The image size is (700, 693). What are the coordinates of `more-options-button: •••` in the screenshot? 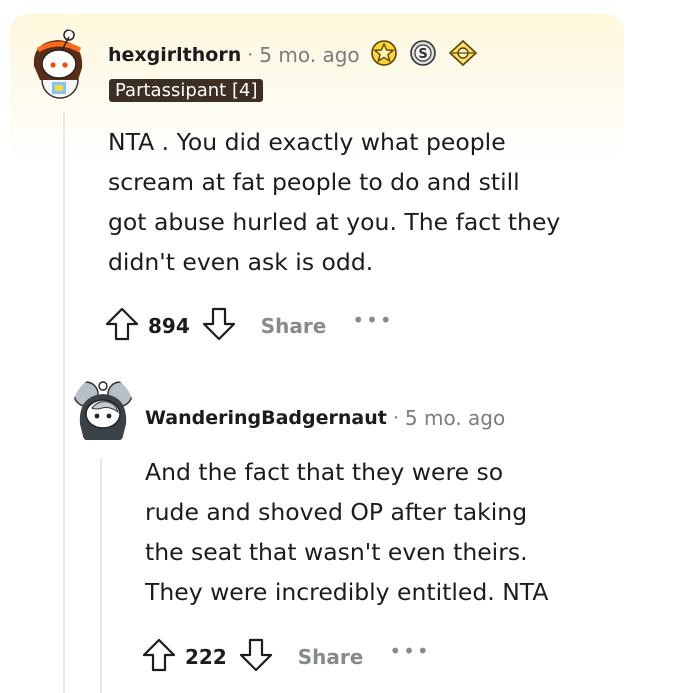 It's located at (372, 320).